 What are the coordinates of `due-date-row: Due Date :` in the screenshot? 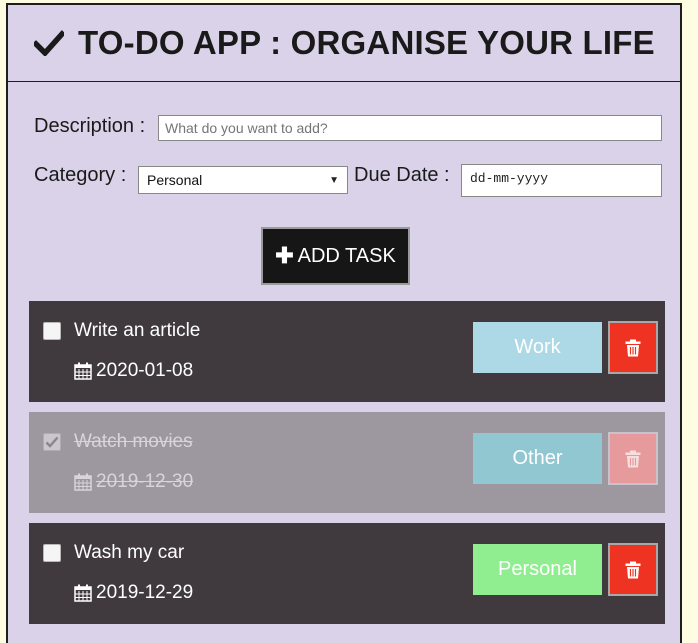 It's located at (402, 175).